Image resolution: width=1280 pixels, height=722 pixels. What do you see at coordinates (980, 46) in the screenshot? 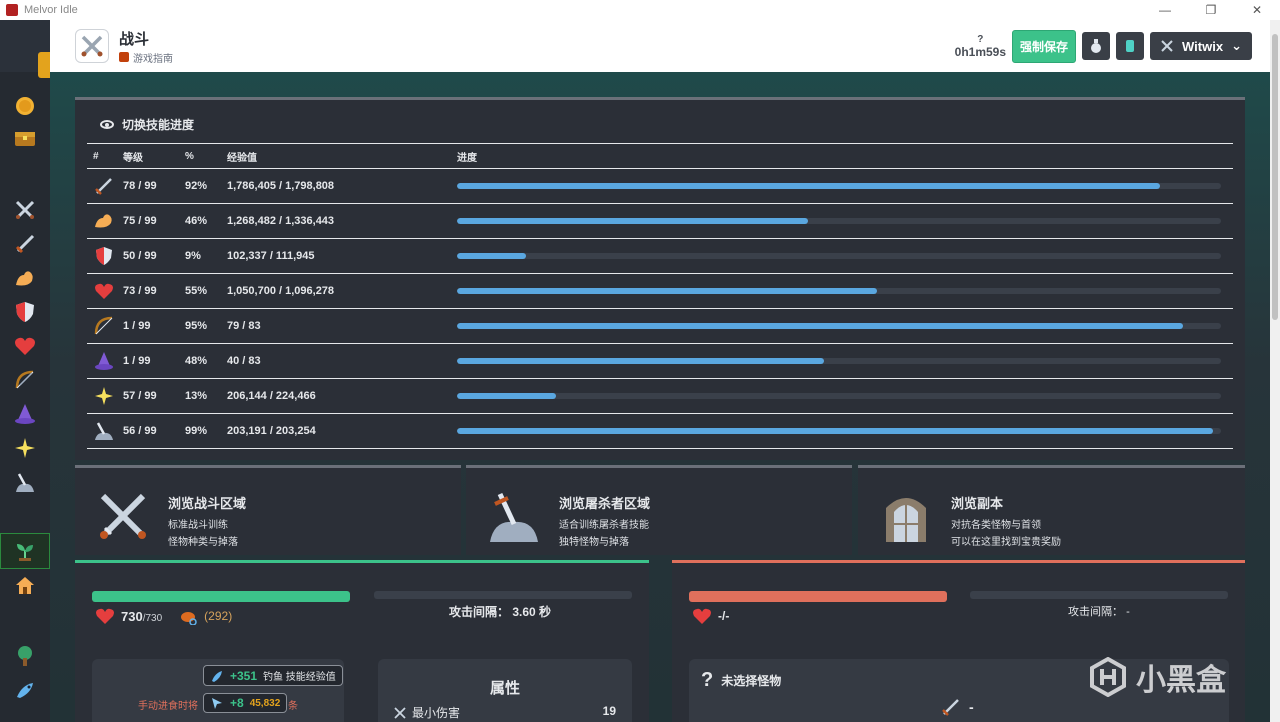
I see `play-timer: ? 0h1m59s` at bounding box center [980, 46].